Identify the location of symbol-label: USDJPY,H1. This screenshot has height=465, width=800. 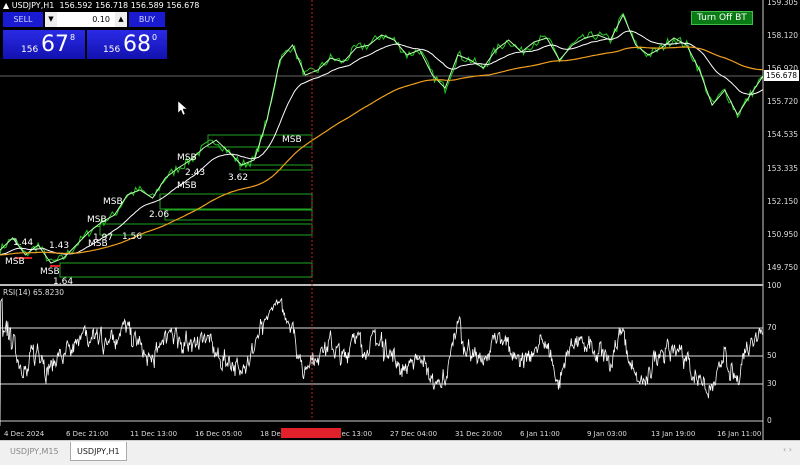
(33, 5).